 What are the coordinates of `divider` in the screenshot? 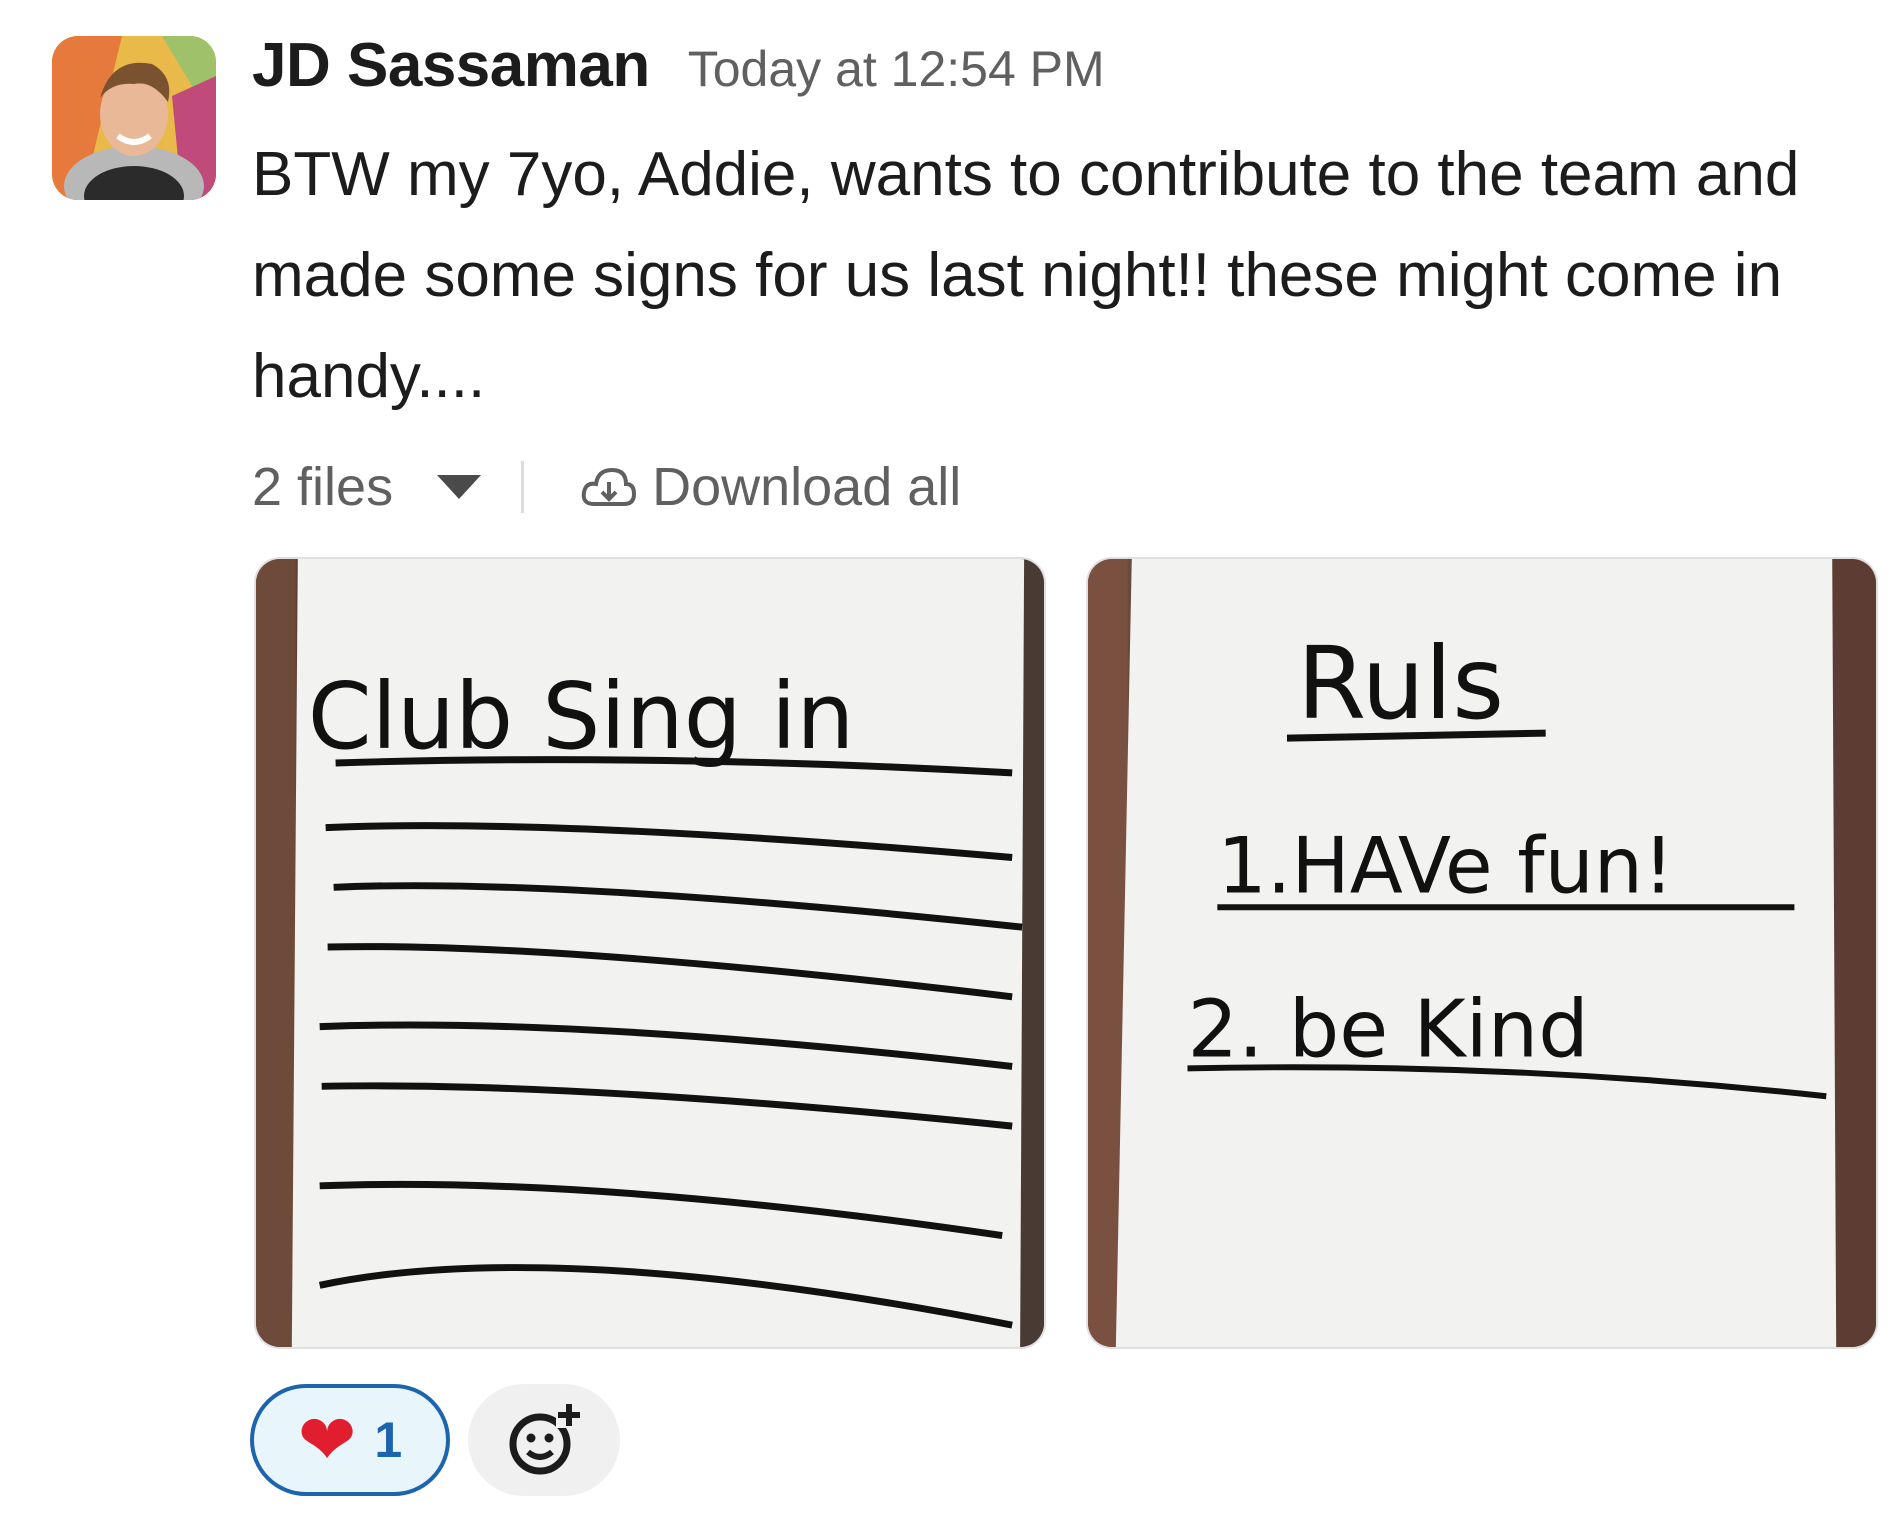 It's located at (523, 487).